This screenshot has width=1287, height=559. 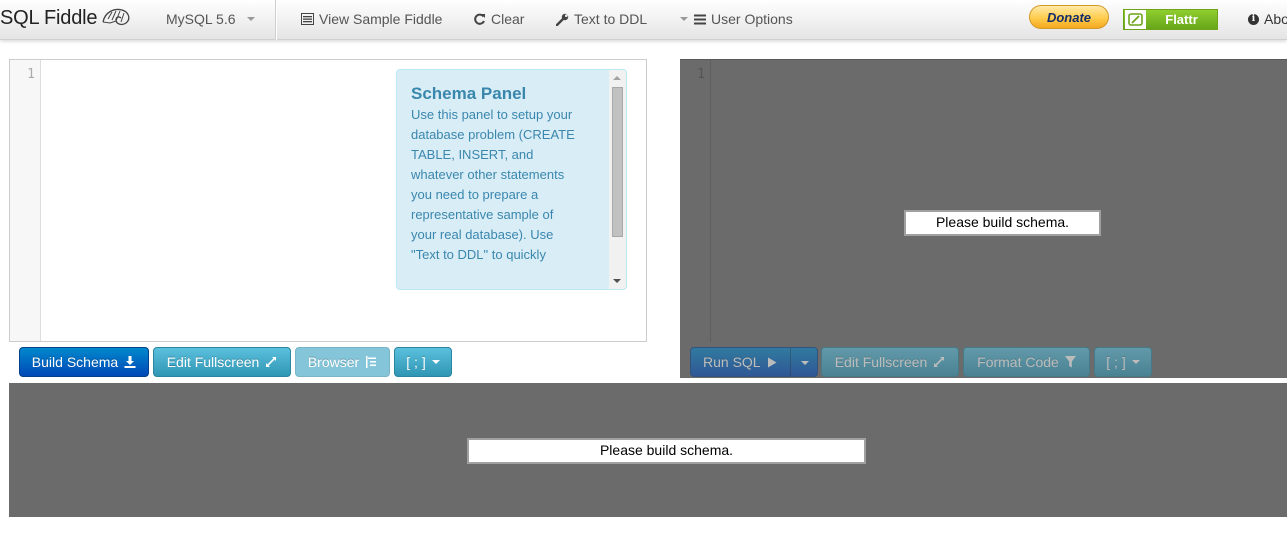 I want to click on schema-edit-fullscreen-label: Edit Fullscreen, so click(x=213, y=362).